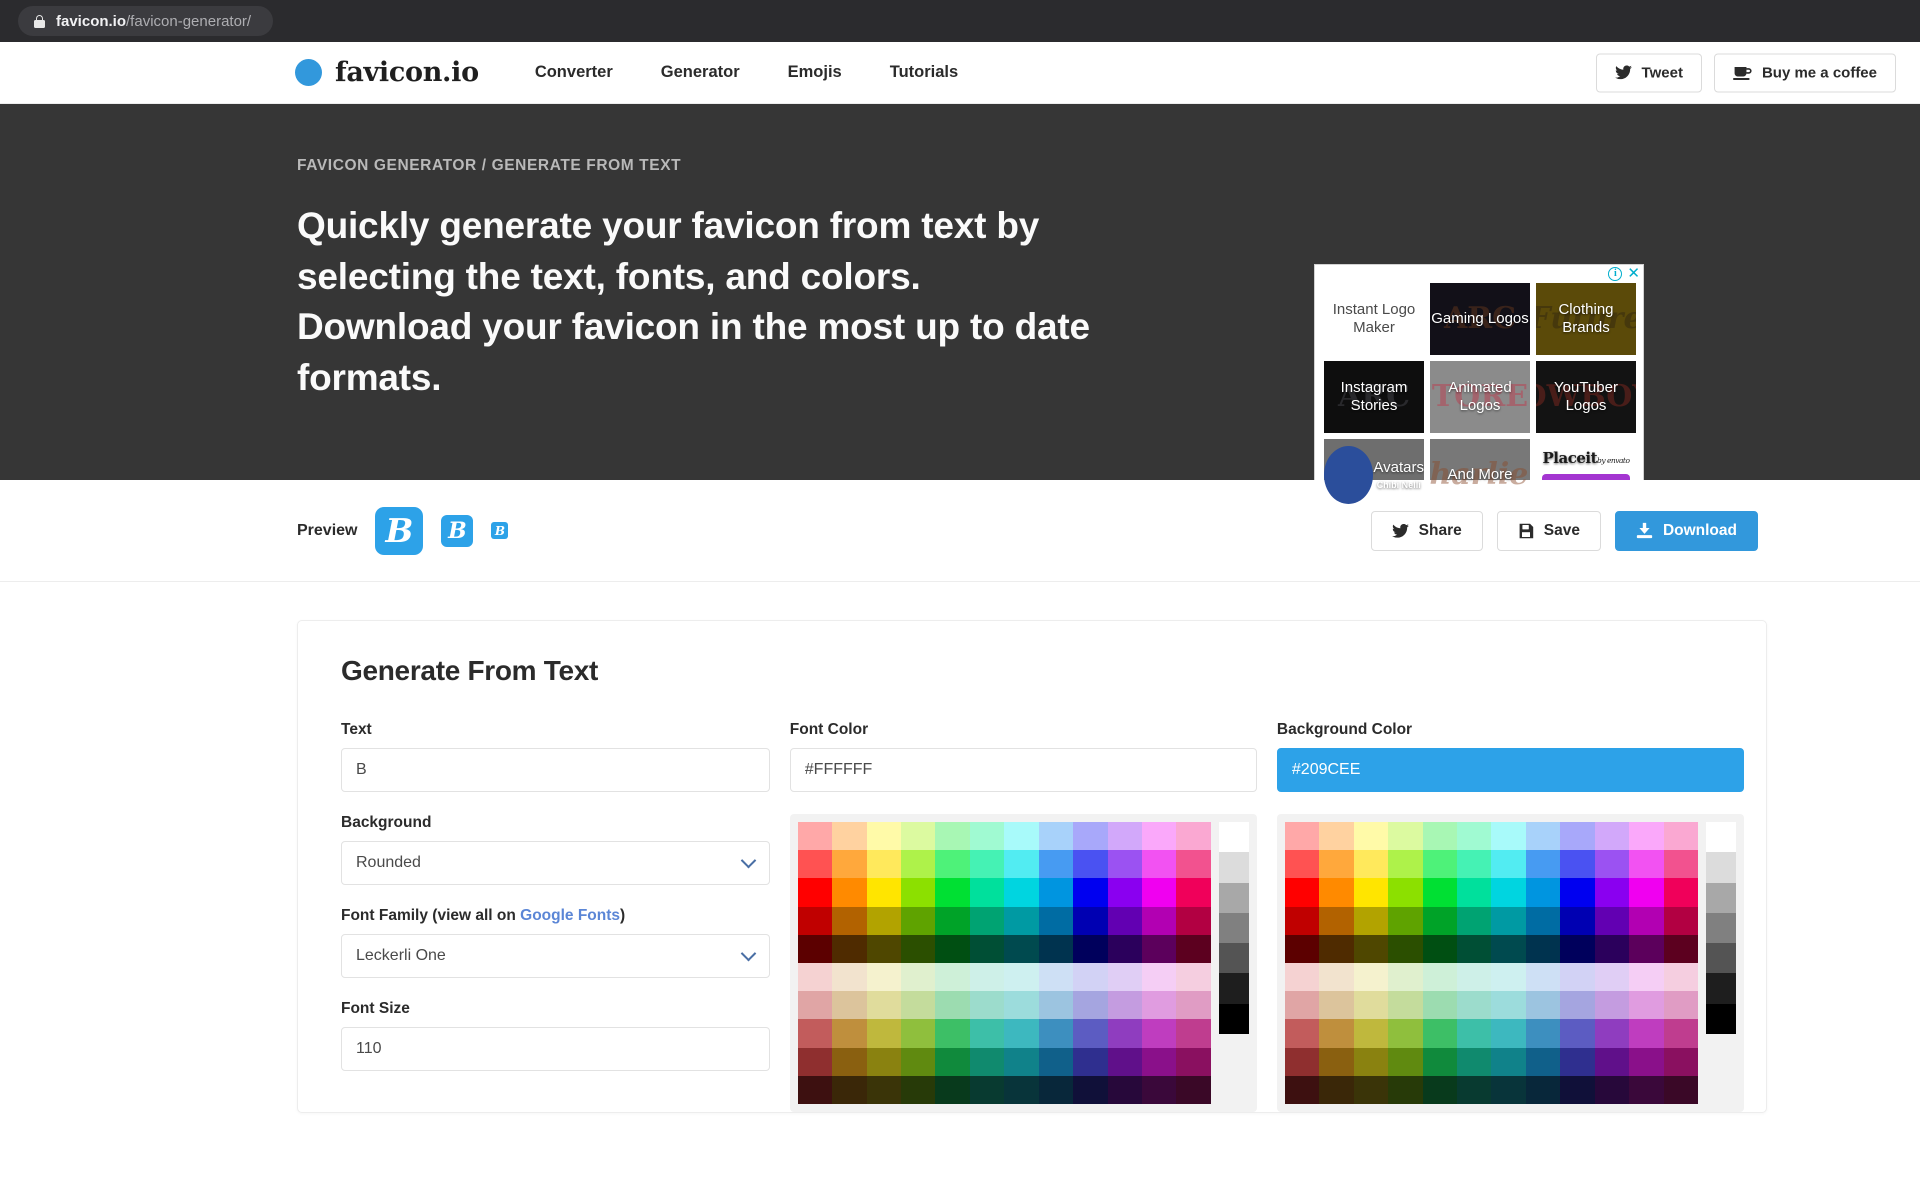  What do you see at coordinates (1023, 770) in the screenshot?
I see `font-color-input` at bounding box center [1023, 770].